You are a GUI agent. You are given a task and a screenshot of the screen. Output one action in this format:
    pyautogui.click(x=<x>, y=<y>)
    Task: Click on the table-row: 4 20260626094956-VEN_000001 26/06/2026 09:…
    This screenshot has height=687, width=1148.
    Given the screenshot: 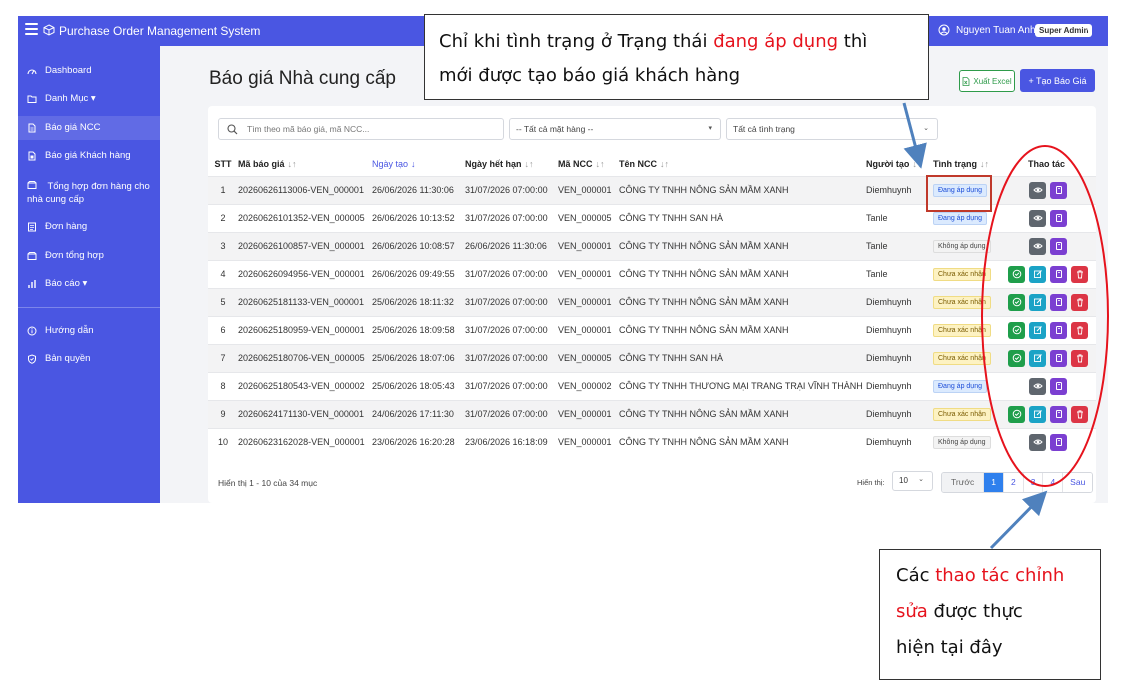 What is the action you would take?
    pyautogui.click(x=652, y=273)
    